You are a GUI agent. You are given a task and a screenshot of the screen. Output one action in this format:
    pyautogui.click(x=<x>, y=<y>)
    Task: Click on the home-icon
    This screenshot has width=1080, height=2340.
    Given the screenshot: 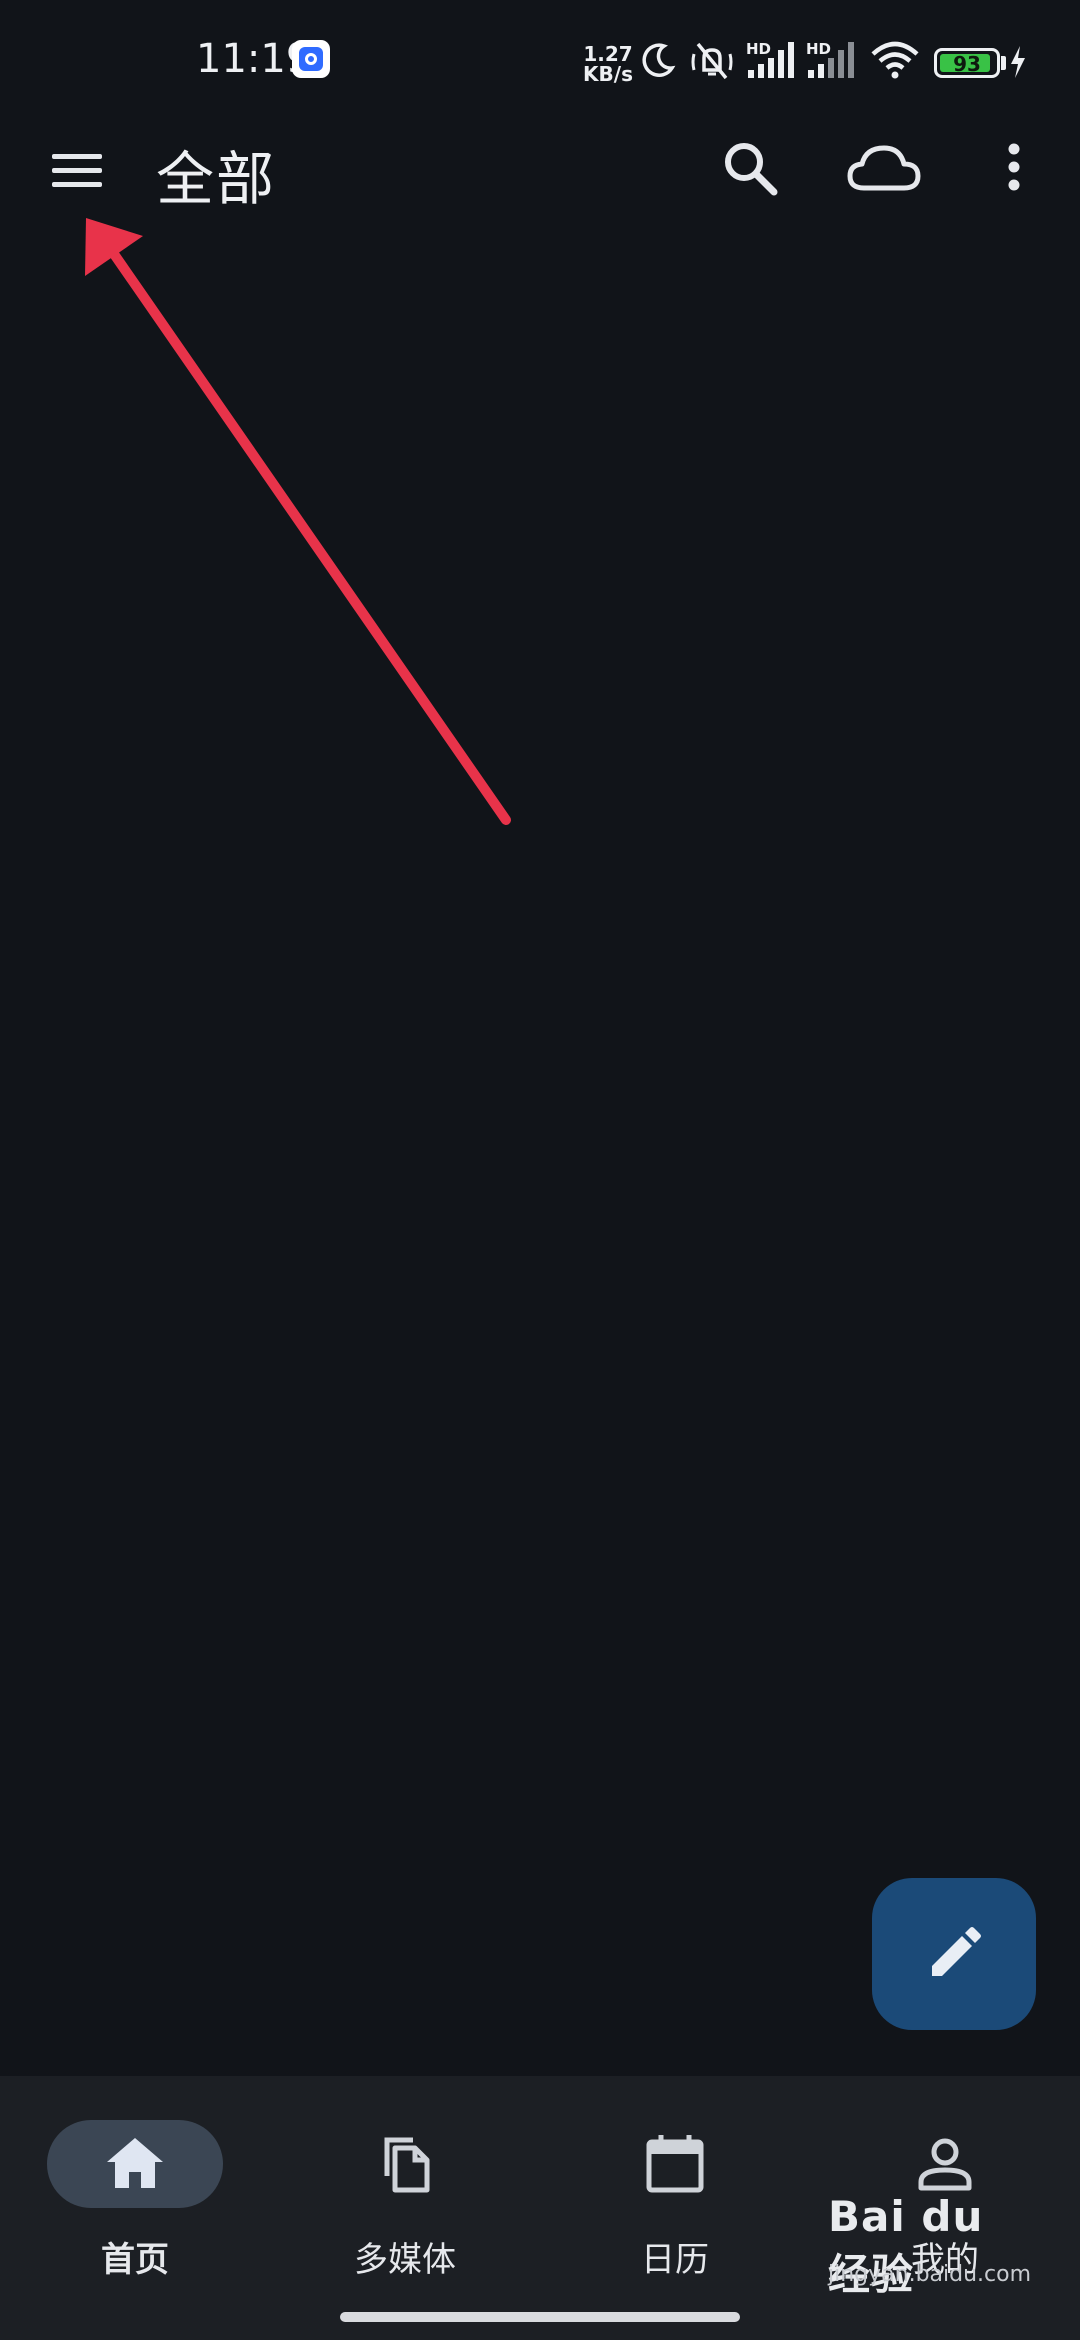 What is the action you would take?
    pyautogui.click(x=135, y=2163)
    